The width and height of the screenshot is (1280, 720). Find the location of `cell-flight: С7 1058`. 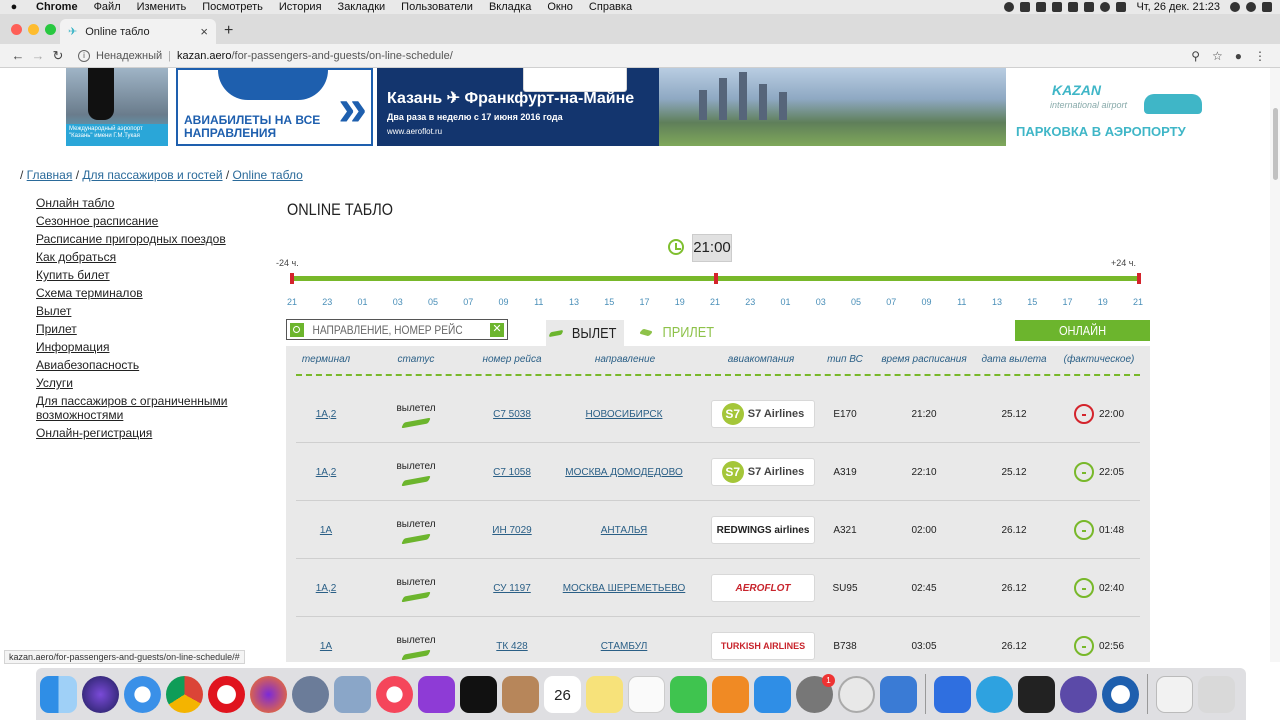

cell-flight: С7 1058 is located at coordinates (512, 472).